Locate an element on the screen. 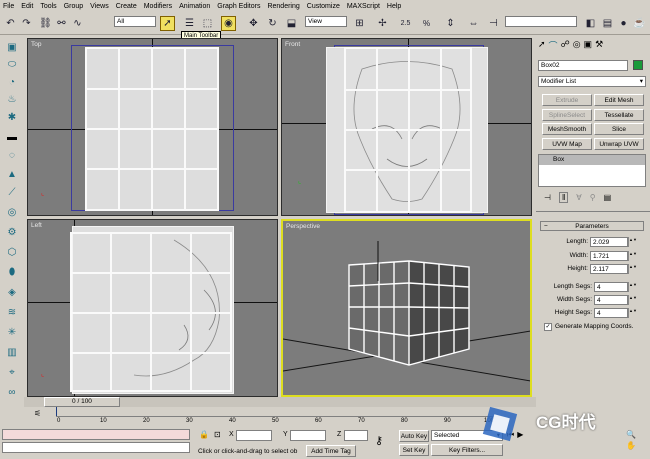 The width and height of the screenshot is (650, 459). tessellate-button: Tessellate is located at coordinates (619, 115).